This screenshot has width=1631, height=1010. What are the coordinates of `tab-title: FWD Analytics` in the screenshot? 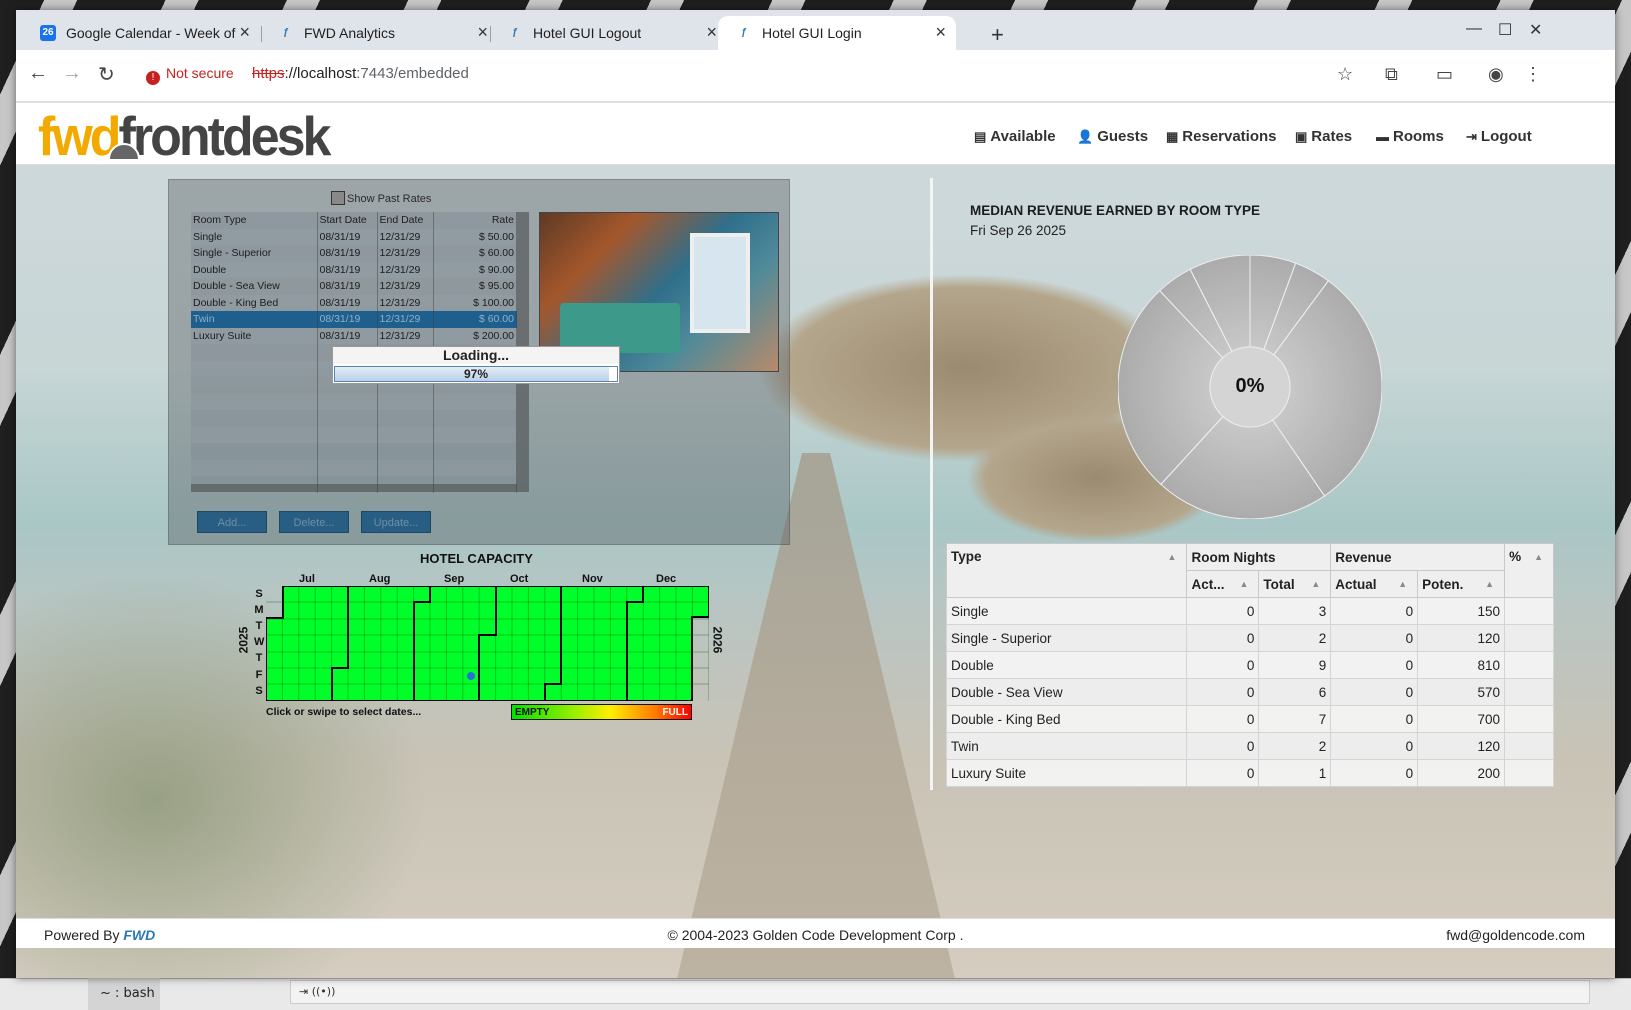 It's located at (350, 33).